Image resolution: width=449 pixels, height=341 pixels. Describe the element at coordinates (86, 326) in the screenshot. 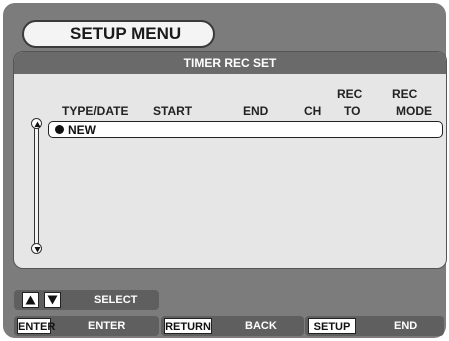

I see `enter-hint: ENTER ENTER` at that location.